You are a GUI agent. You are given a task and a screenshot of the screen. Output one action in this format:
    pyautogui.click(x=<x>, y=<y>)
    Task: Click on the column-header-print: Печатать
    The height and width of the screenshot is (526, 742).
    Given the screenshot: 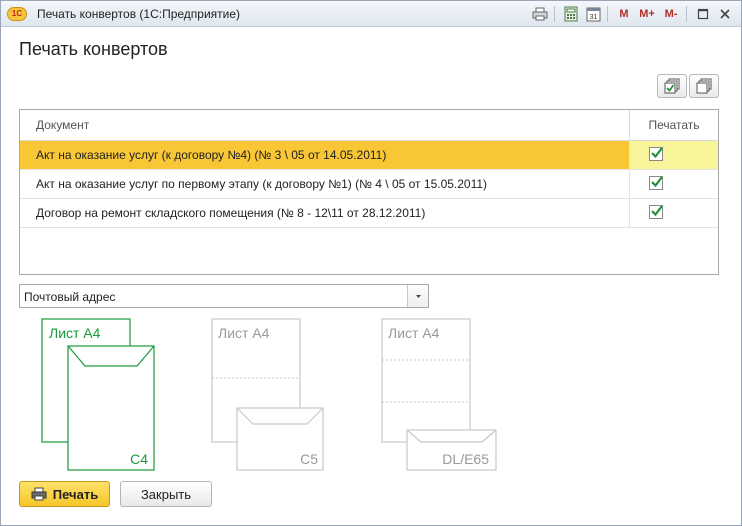 What is the action you would take?
    pyautogui.click(x=674, y=125)
    